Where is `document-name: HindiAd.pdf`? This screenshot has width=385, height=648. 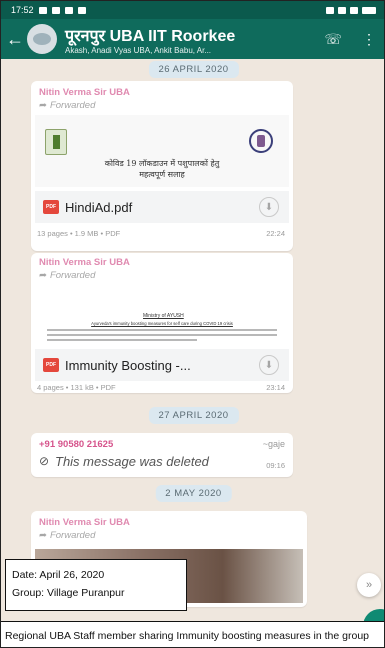 document-name: HindiAd.pdf is located at coordinates (99, 207).